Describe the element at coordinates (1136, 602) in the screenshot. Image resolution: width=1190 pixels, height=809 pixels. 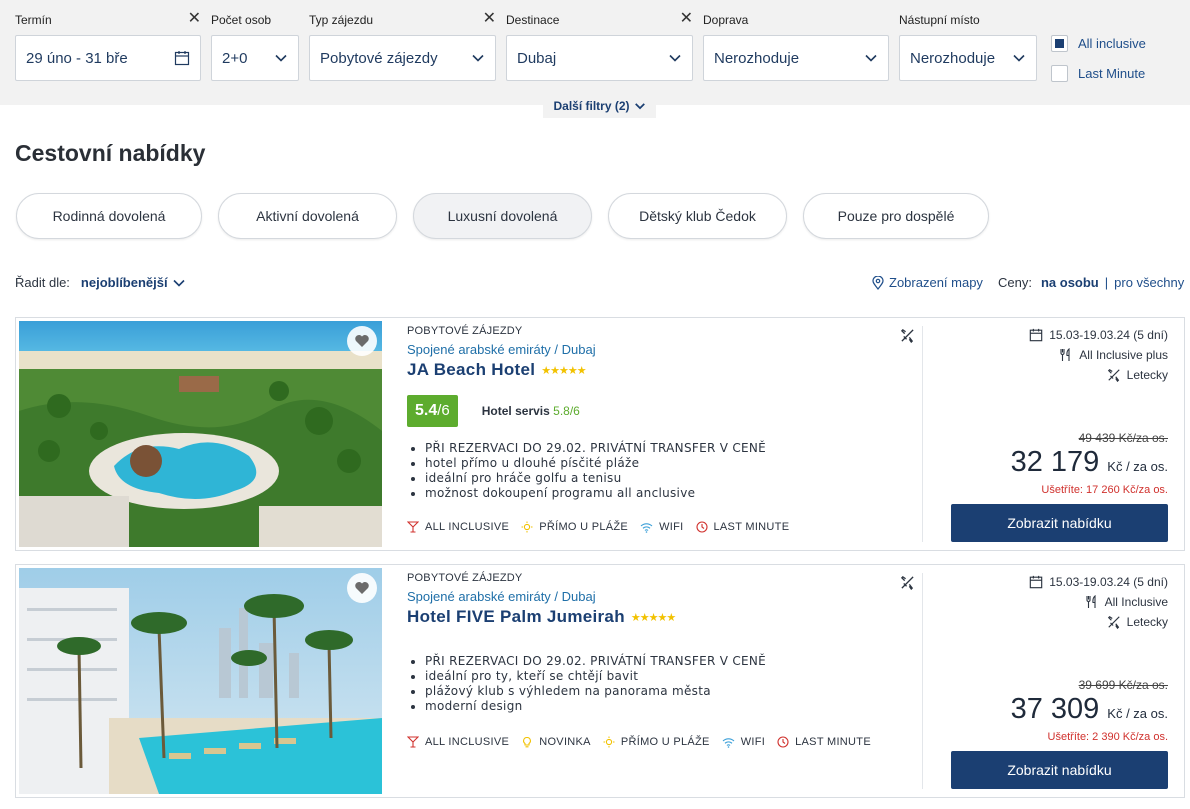
I see `board: All Inclusive` at that location.